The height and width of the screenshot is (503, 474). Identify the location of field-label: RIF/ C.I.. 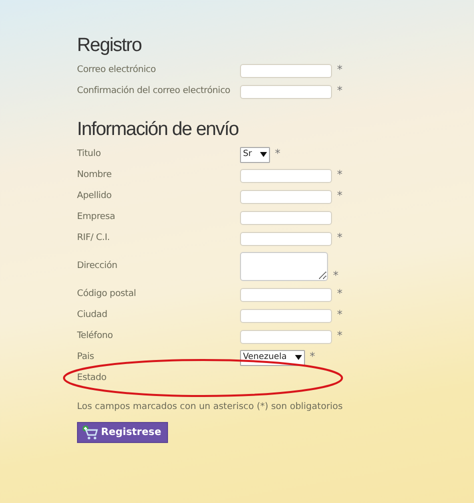
(94, 238).